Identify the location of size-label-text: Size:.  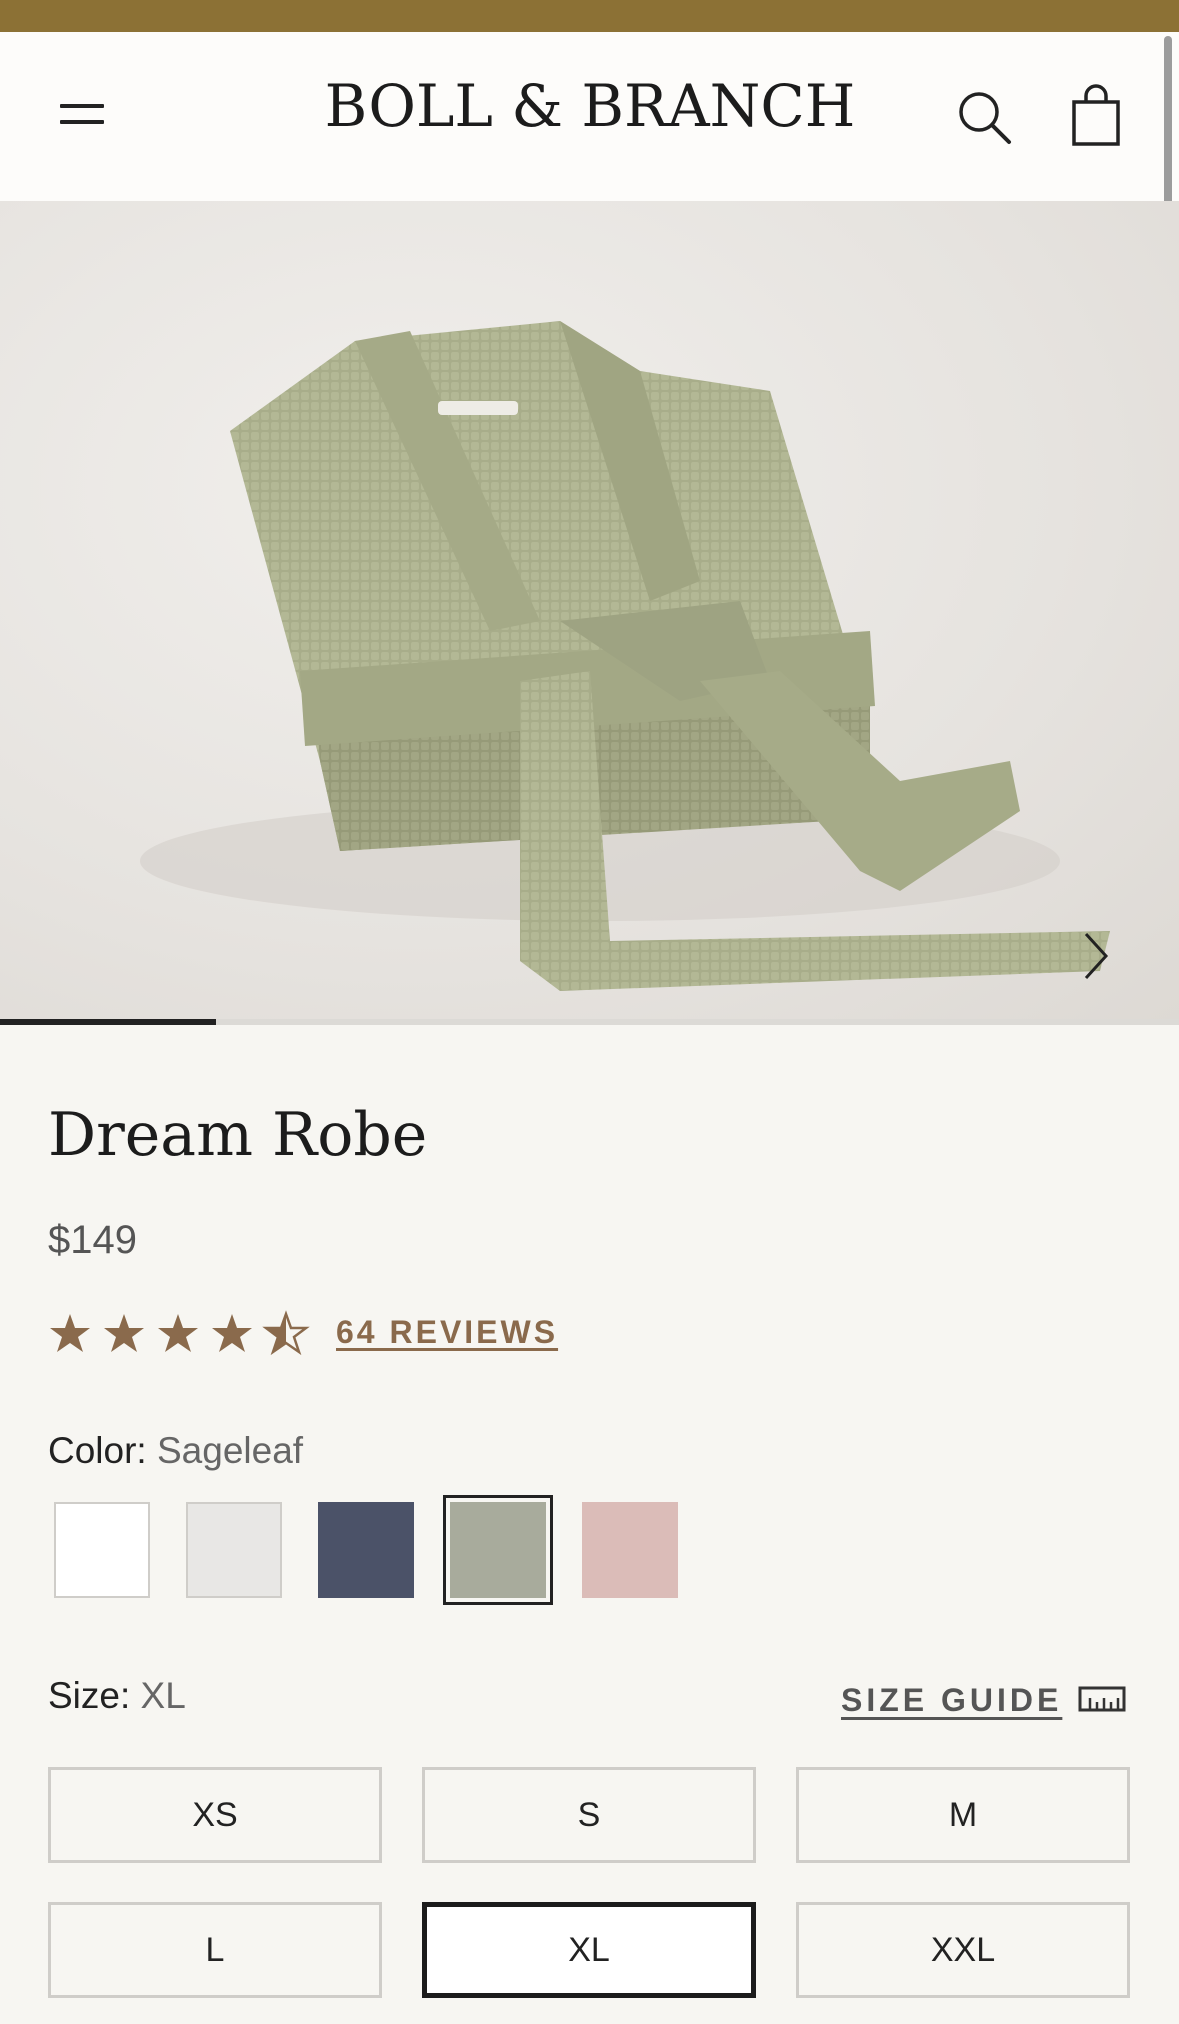
(89, 1695).